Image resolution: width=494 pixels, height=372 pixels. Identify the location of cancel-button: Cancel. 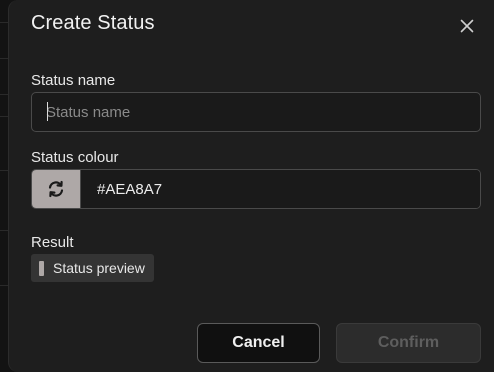
(258, 343).